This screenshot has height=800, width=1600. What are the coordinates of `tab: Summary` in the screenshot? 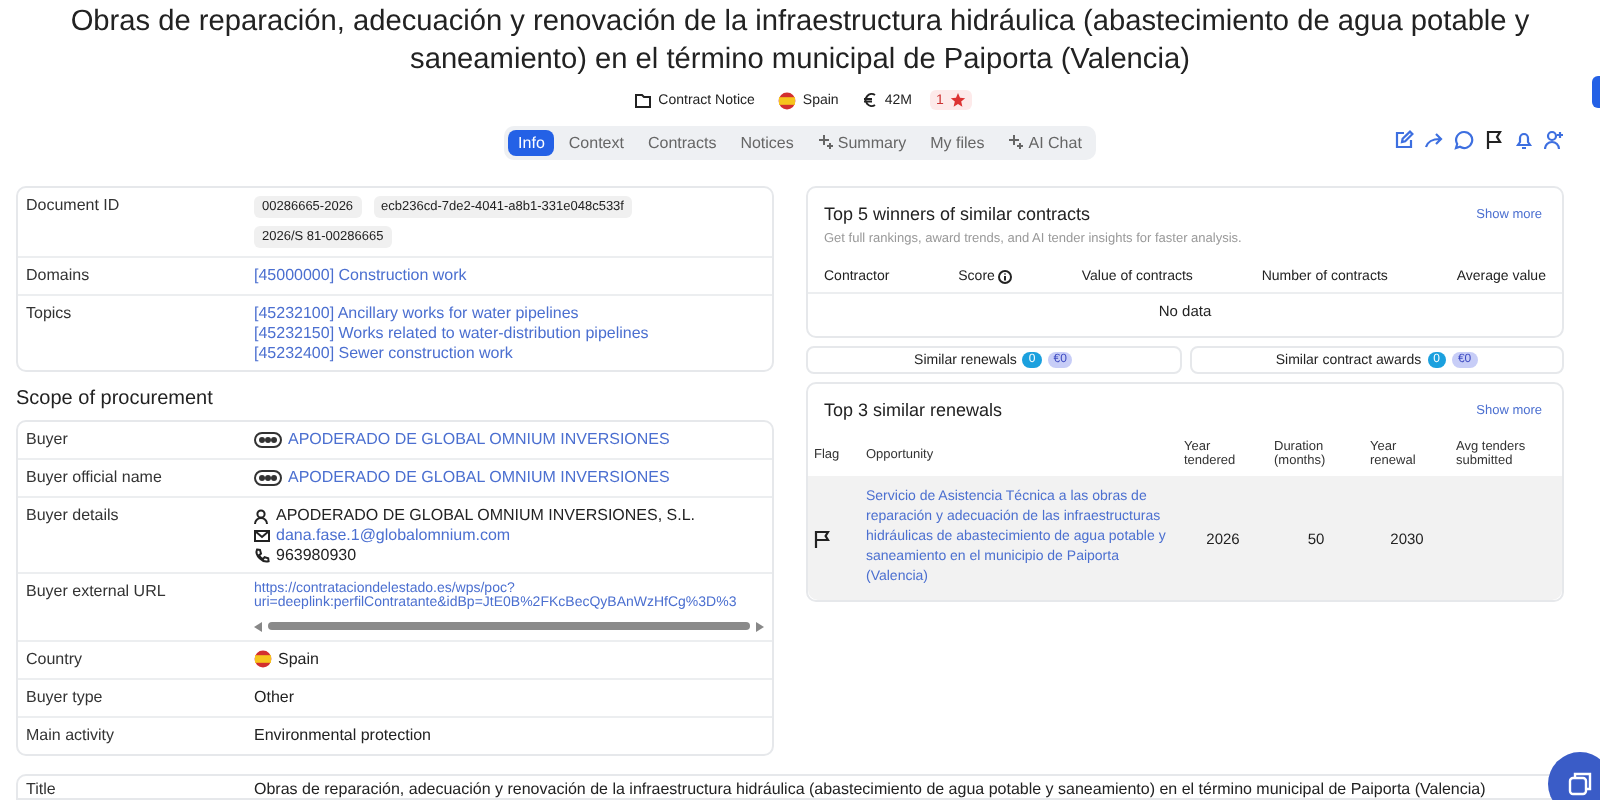 It's located at (862, 142).